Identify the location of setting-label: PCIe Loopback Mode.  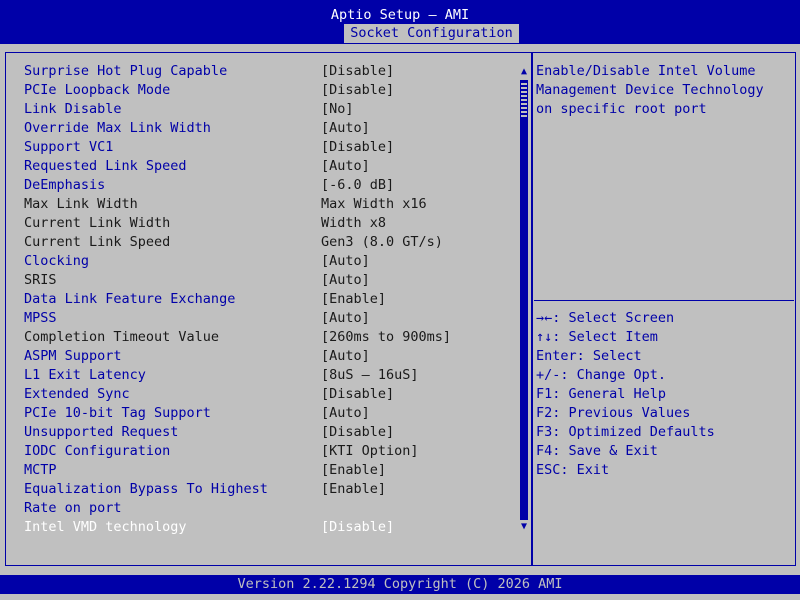
(97, 90).